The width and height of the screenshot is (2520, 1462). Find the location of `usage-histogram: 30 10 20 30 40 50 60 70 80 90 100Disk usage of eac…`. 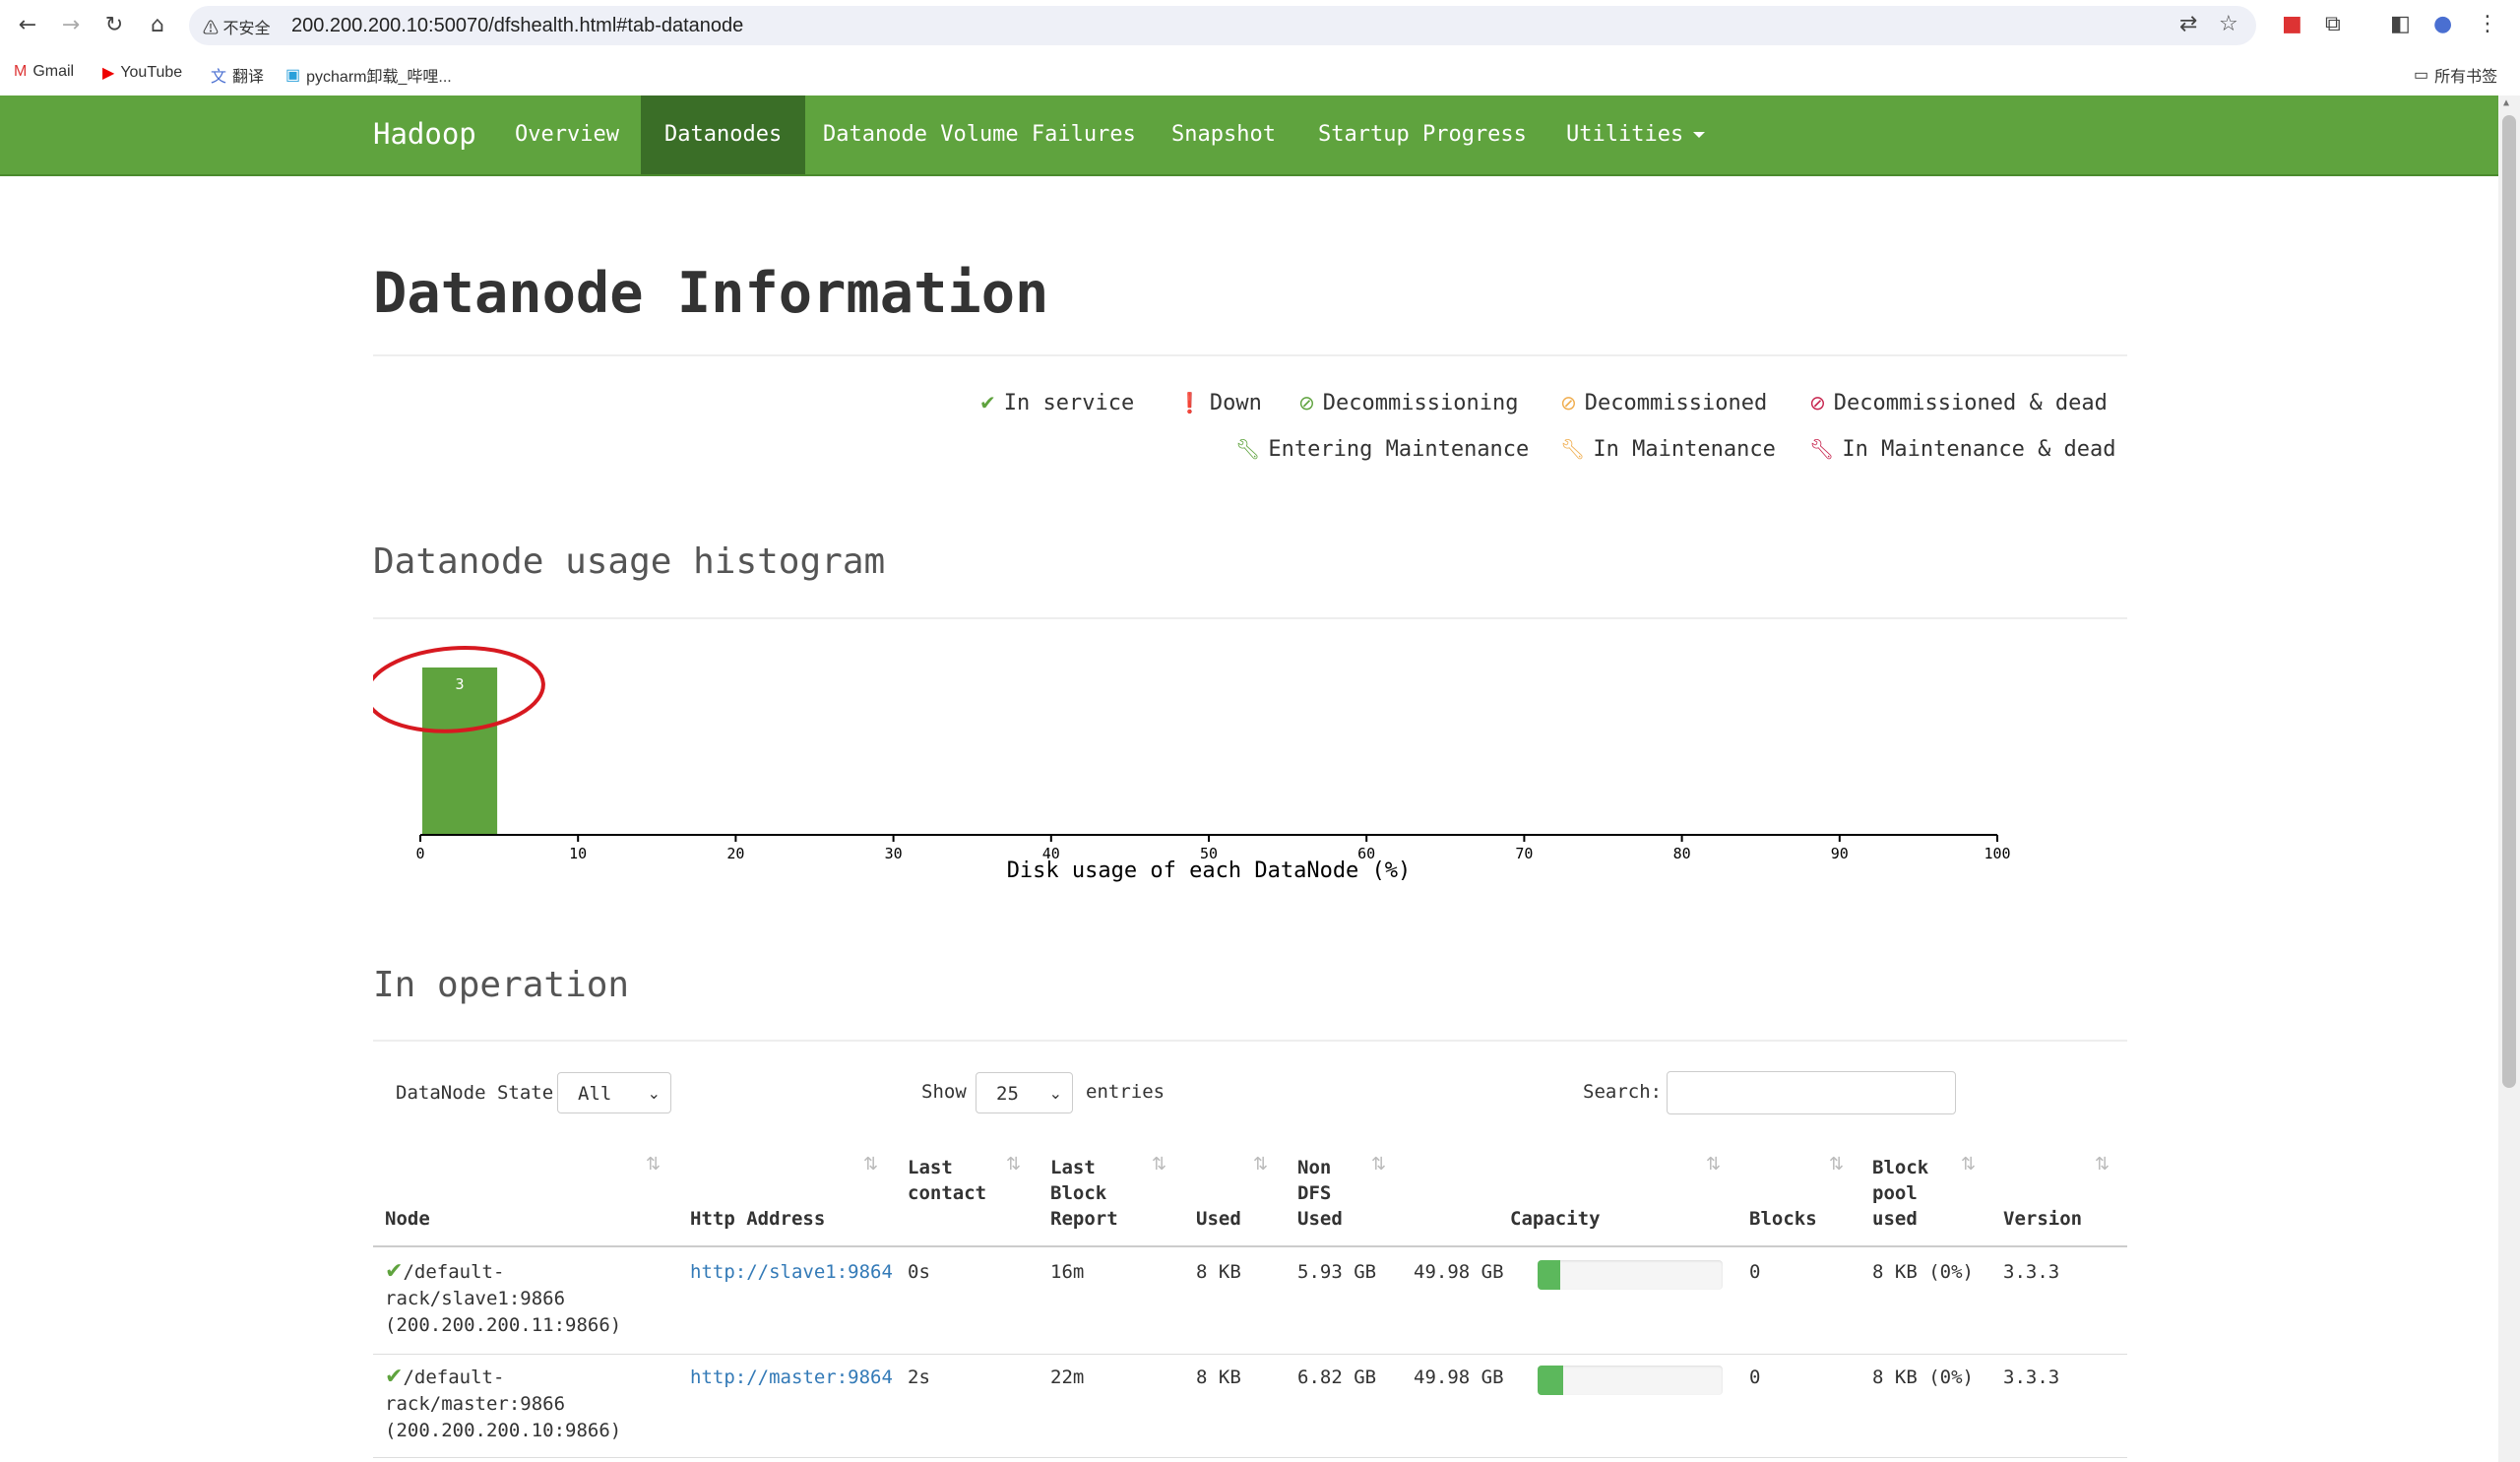

usage-histogram: 30 10 20 30 40 50 60 70 80 90 100Disk usage of eac… is located at coordinates (1192, 764).